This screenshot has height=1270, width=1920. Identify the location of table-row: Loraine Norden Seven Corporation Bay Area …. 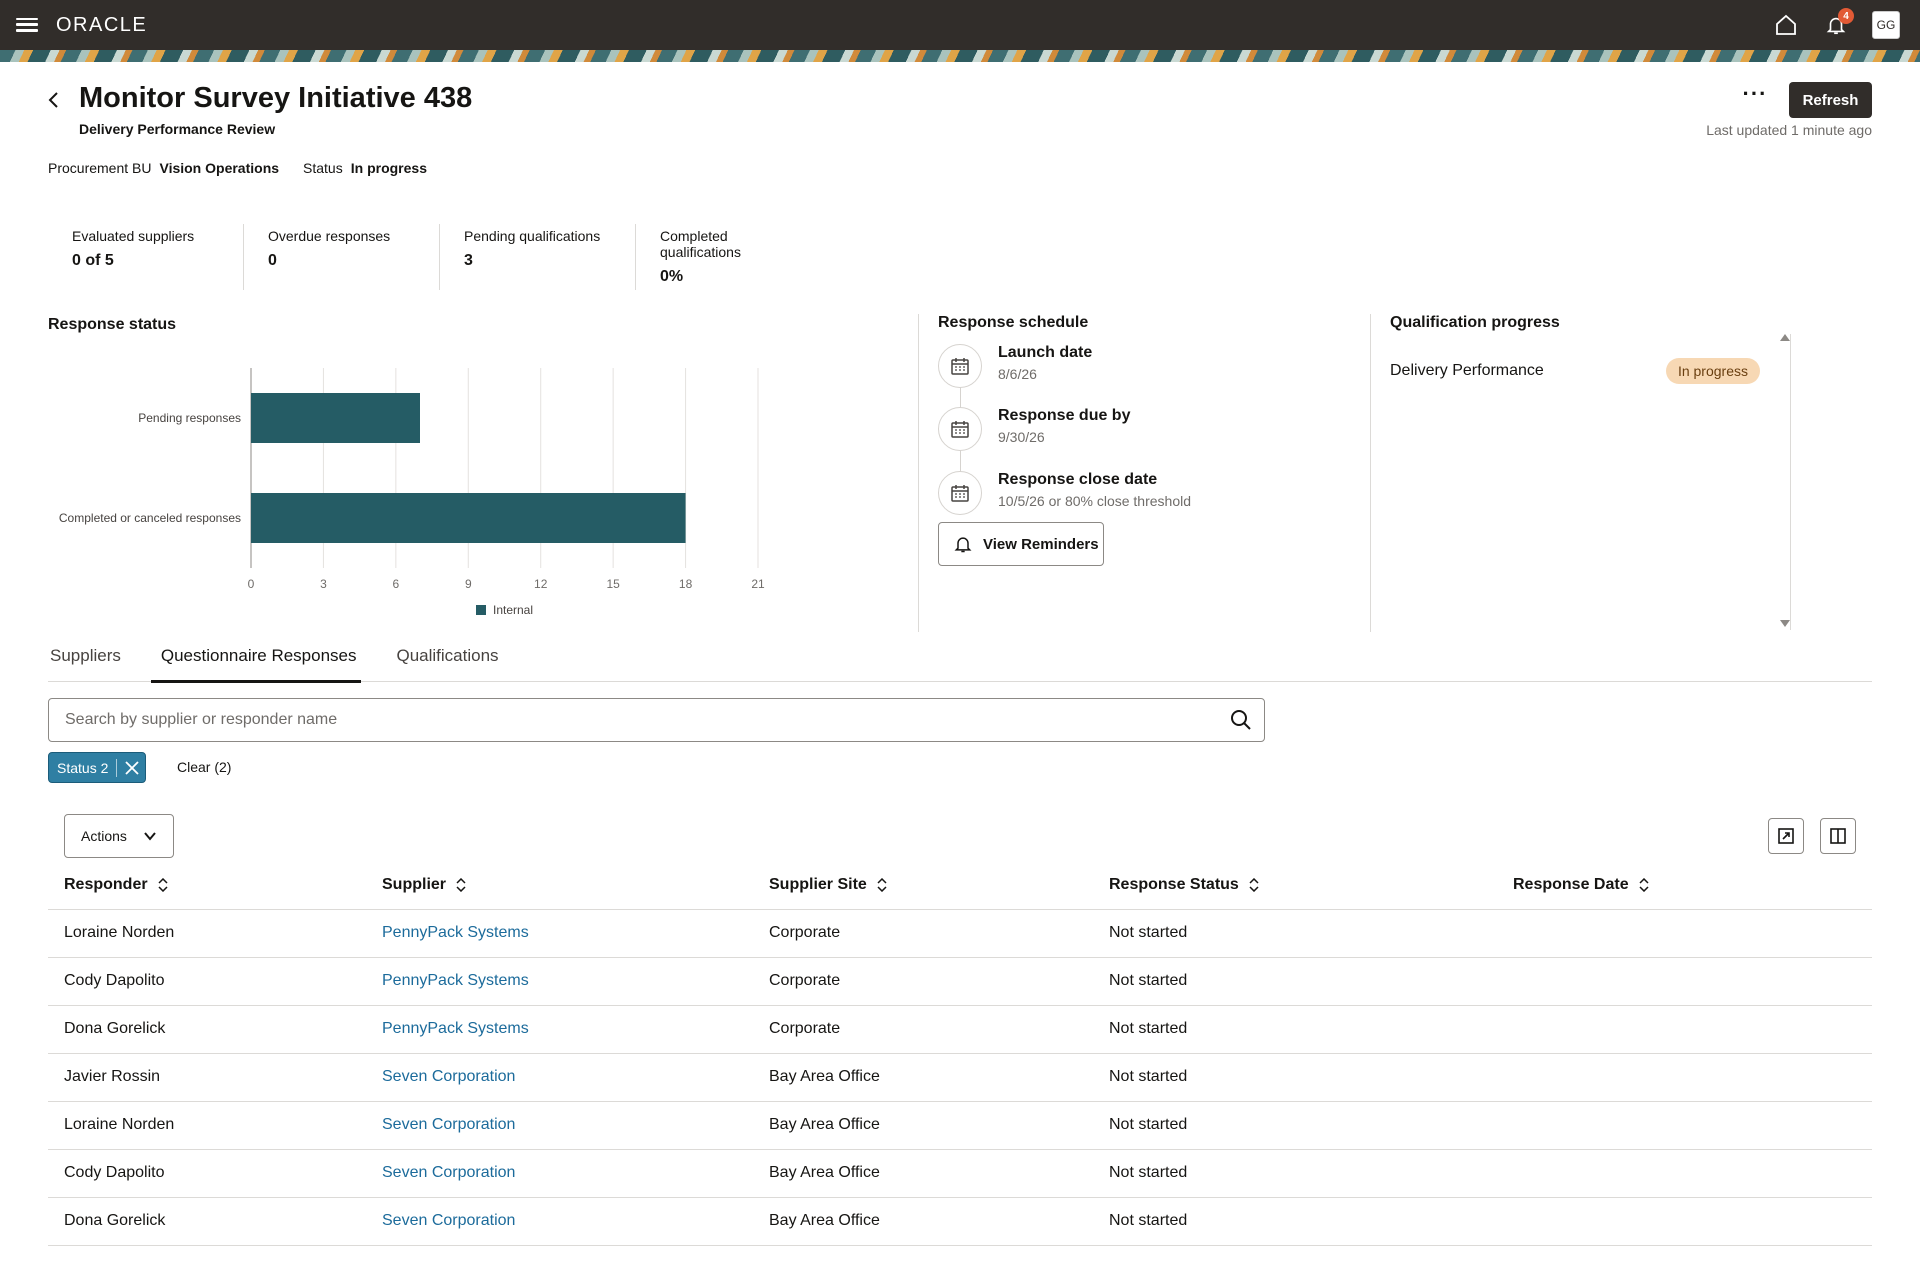
(960, 1126).